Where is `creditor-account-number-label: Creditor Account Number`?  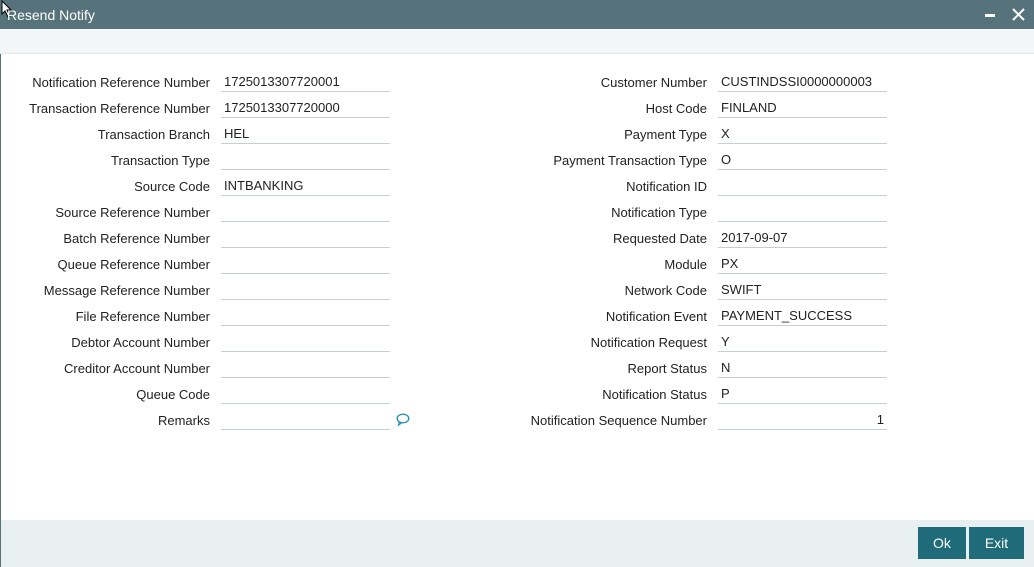
creditor-account-number-label: Creditor Account Number is located at coordinates (137, 368).